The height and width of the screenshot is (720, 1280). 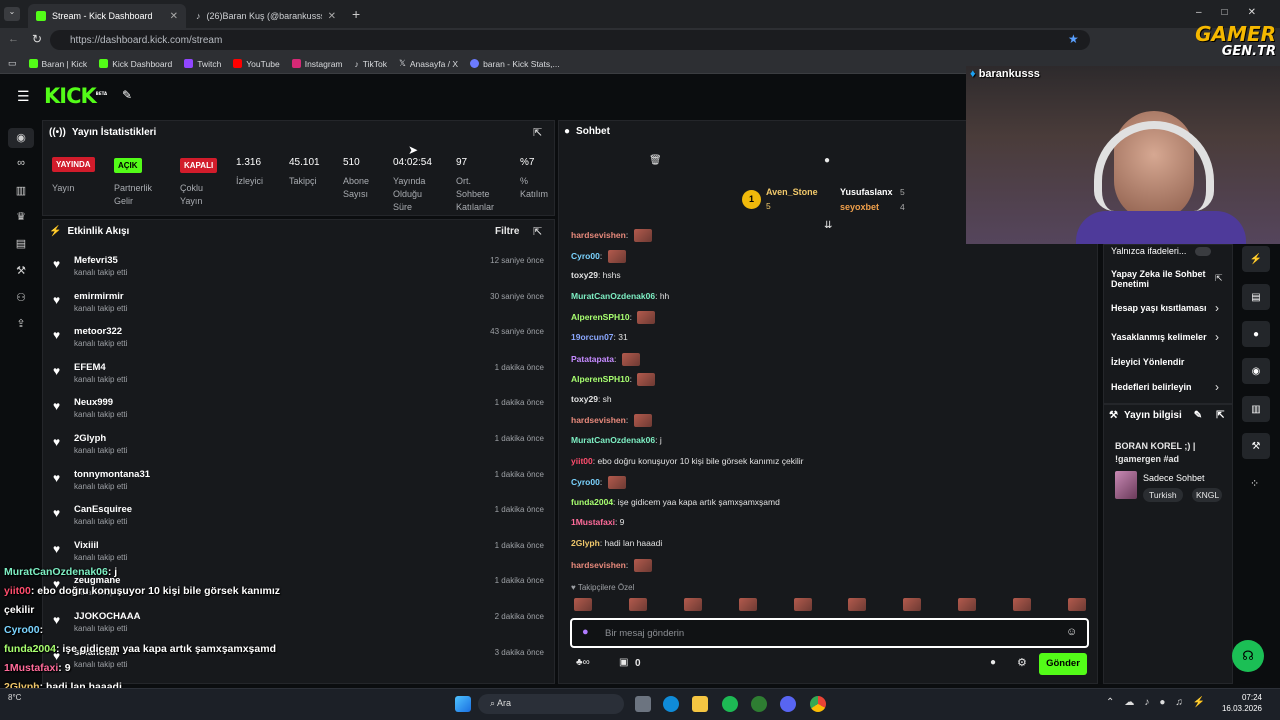 What do you see at coordinates (371, 64) in the screenshot?
I see `bookmark-tiktok: ♪ TikTok` at bounding box center [371, 64].